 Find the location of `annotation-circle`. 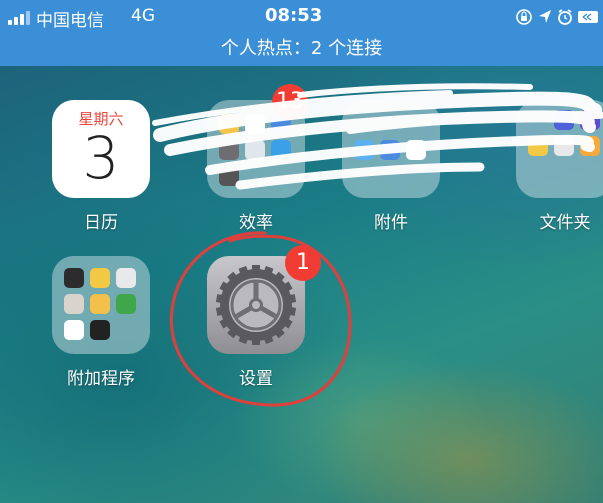

annotation-circle is located at coordinates (260, 319).